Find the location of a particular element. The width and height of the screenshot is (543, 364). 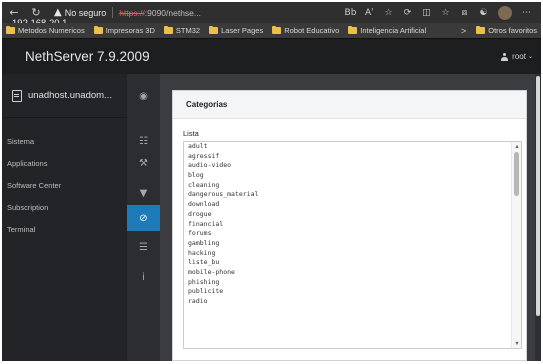

list-item: drogue is located at coordinates (352, 215).